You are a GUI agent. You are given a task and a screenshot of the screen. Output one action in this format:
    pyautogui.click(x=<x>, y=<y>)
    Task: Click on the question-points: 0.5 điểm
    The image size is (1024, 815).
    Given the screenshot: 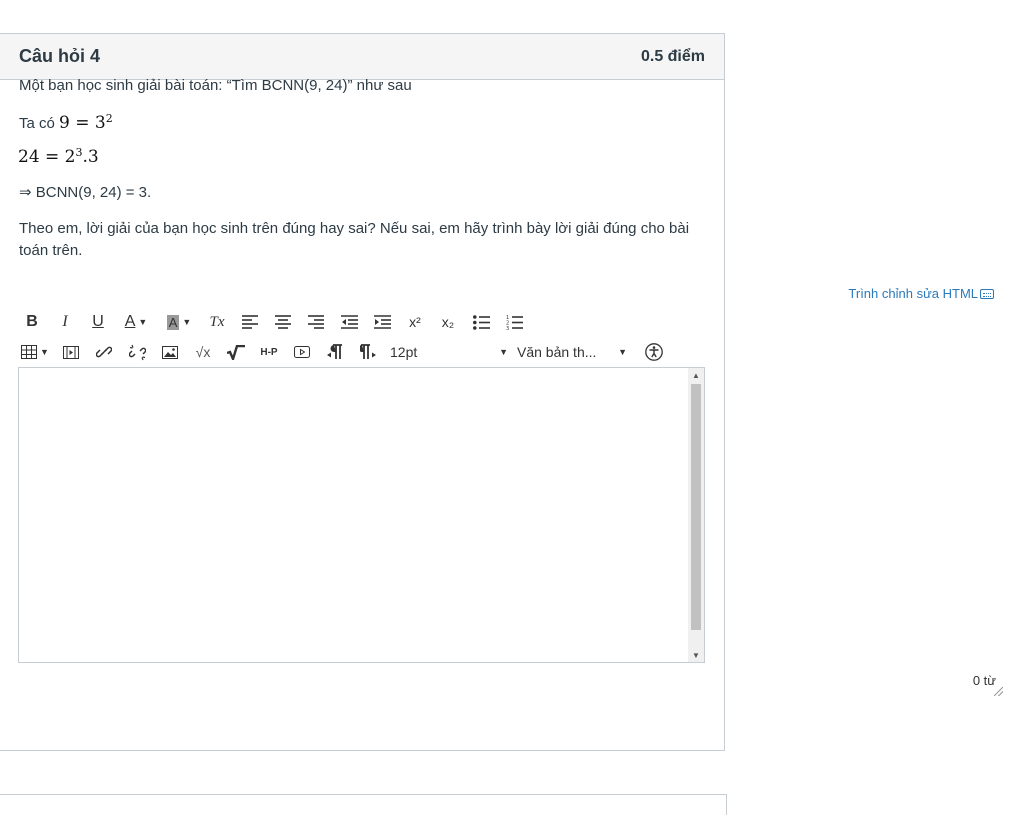 What is the action you would take?
    pyautogui.click(x=672, y=56)
    